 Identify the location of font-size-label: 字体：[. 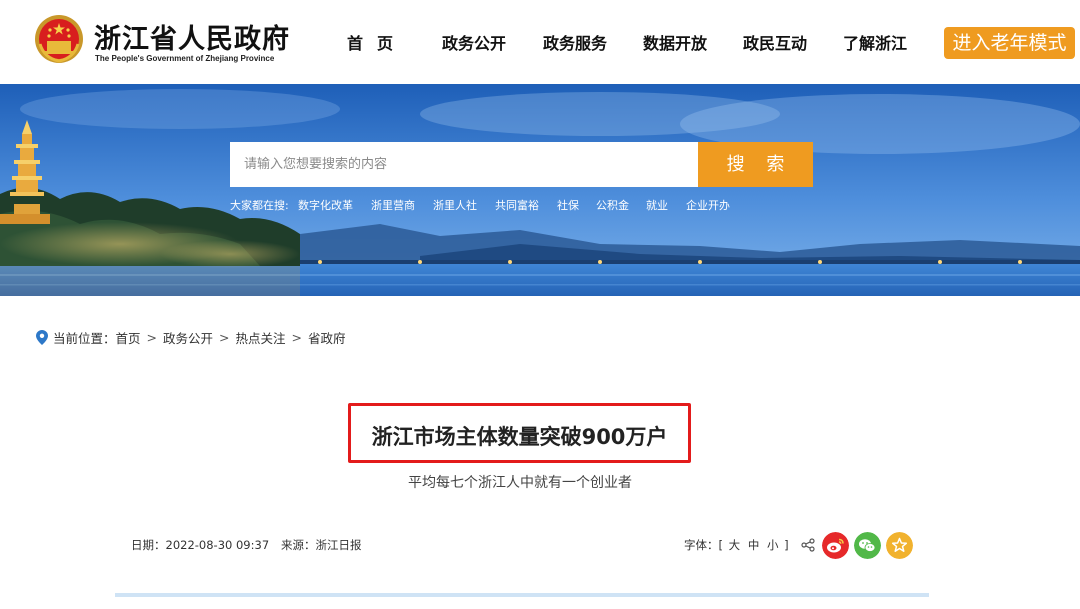
(703, 545).